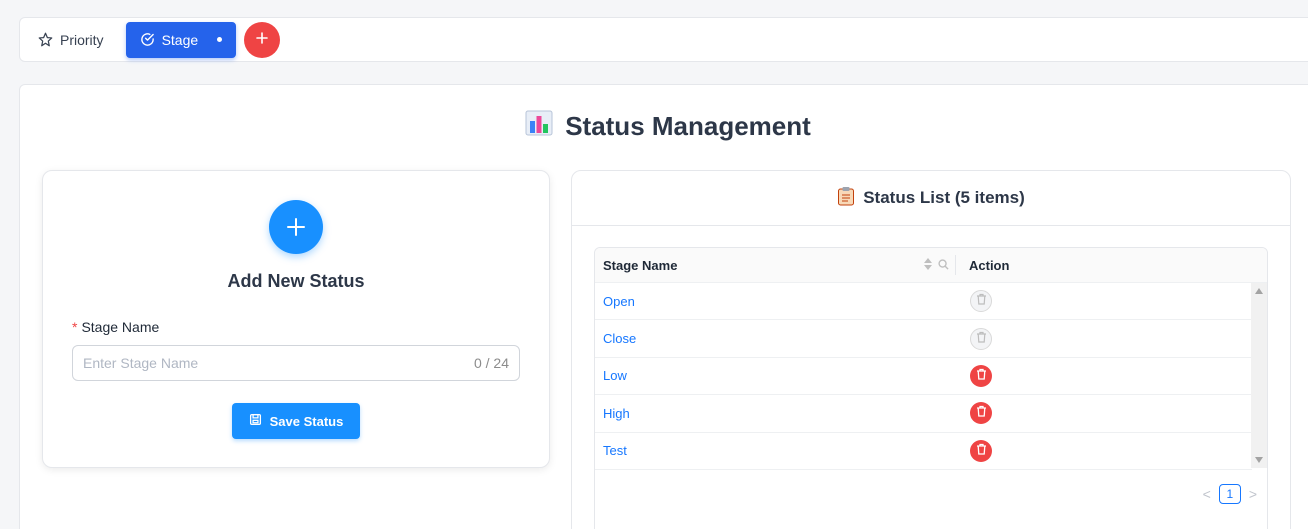  Describe the element at coordinates (147, 39) in the screenshot. I see `check-circle-icon` at that location.